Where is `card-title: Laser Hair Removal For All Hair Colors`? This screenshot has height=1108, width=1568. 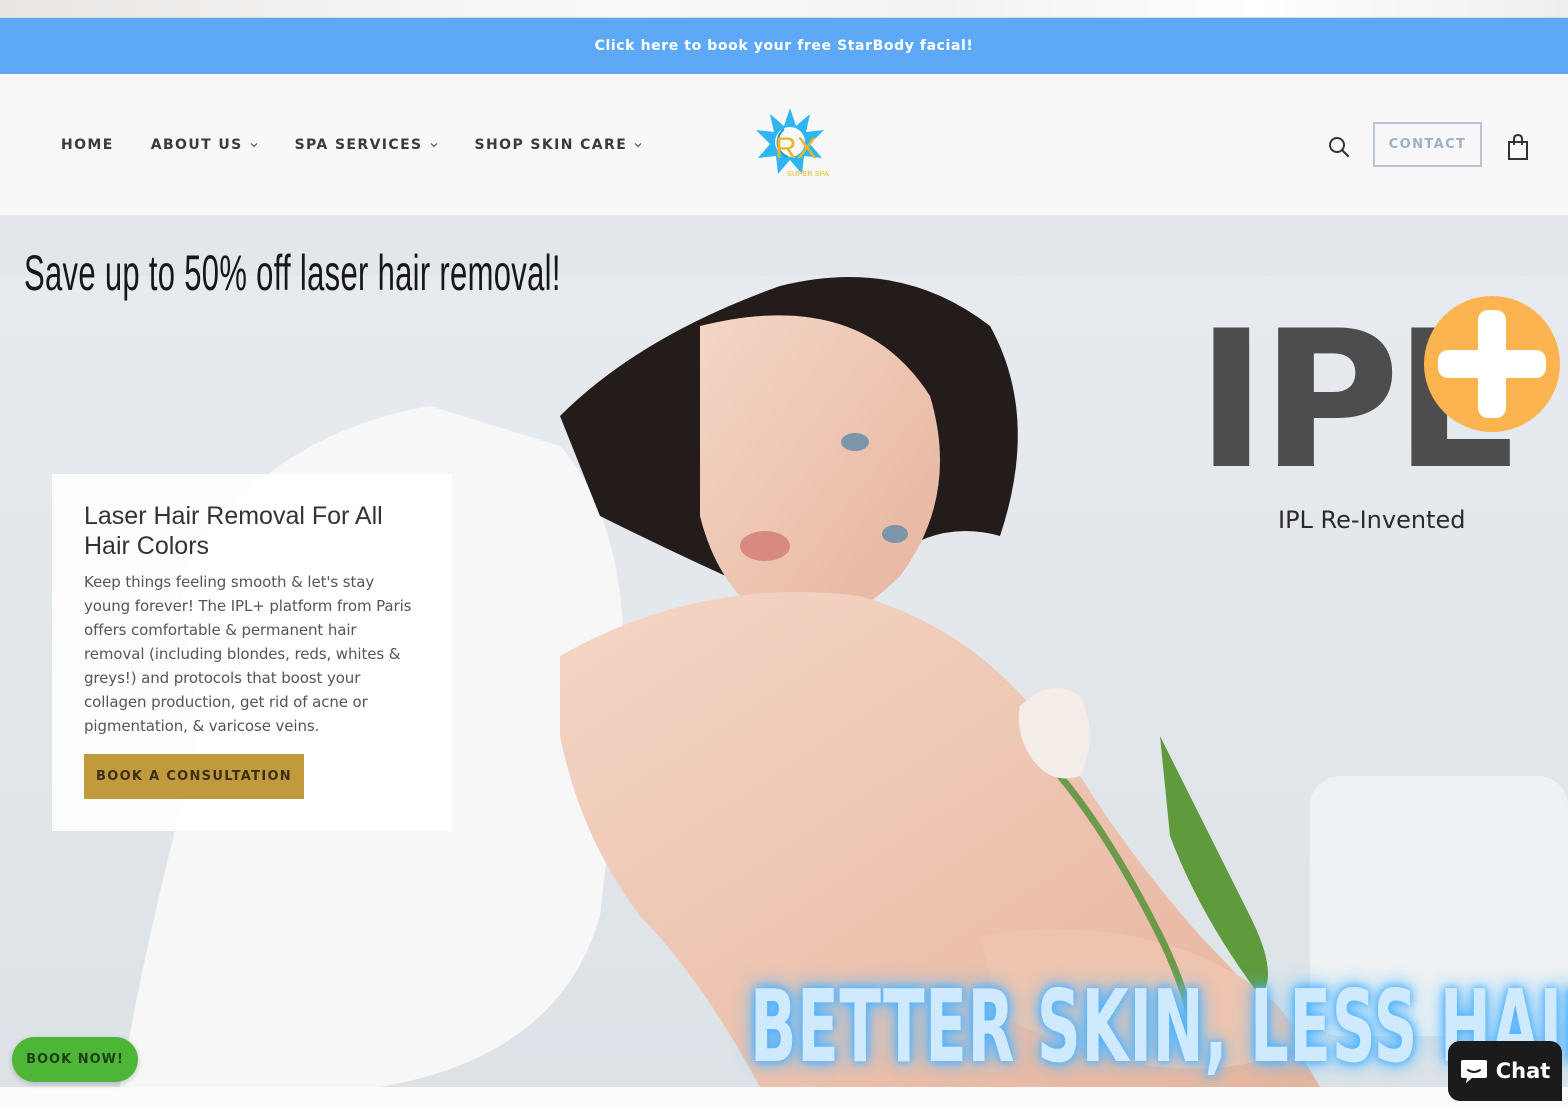
card-title: Laser Hair Removal For All Hair Colors is located at coordinates (233, 531).